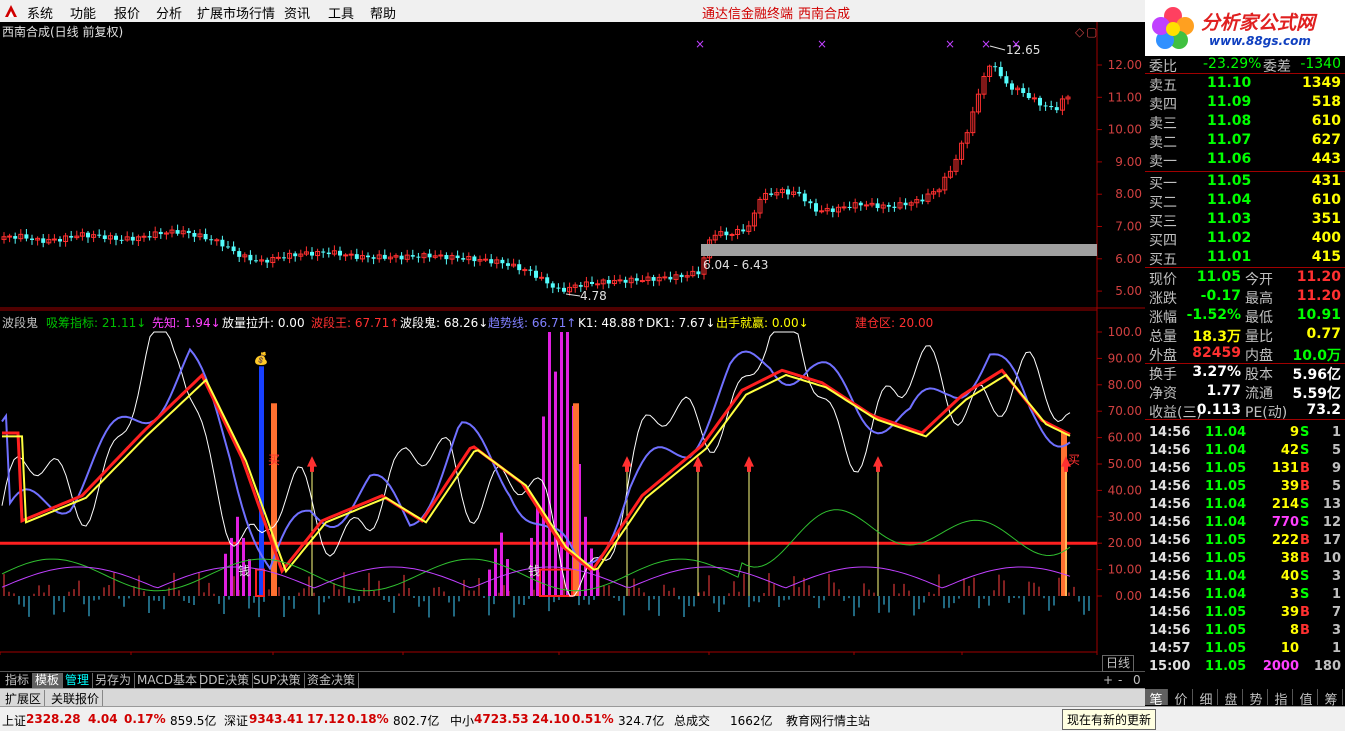  What do you see at coordinates (1163, 260) in the screenshot?
I see `buy-level-label: 买五` at bounding box center [1163, 260].